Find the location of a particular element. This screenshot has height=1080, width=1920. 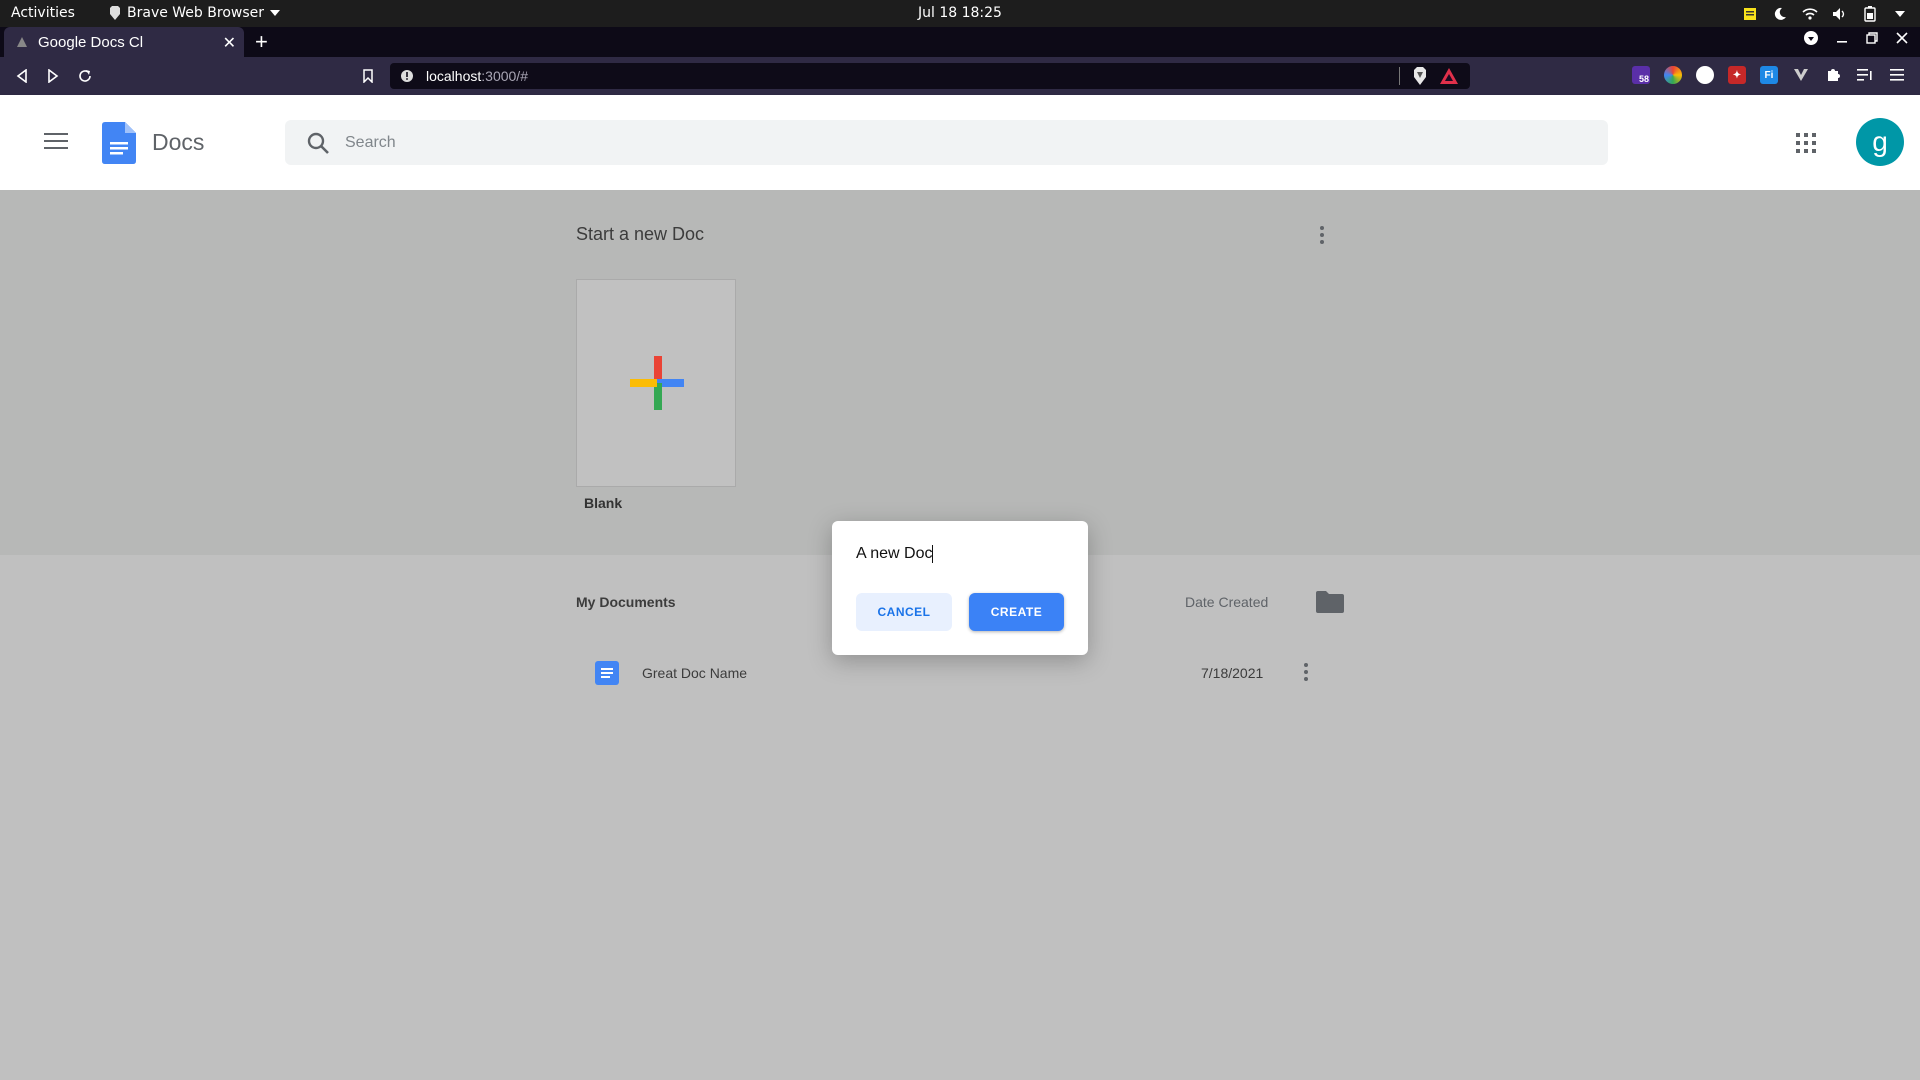

document-name: Great Doc Name is located at coordinates (694, 673).